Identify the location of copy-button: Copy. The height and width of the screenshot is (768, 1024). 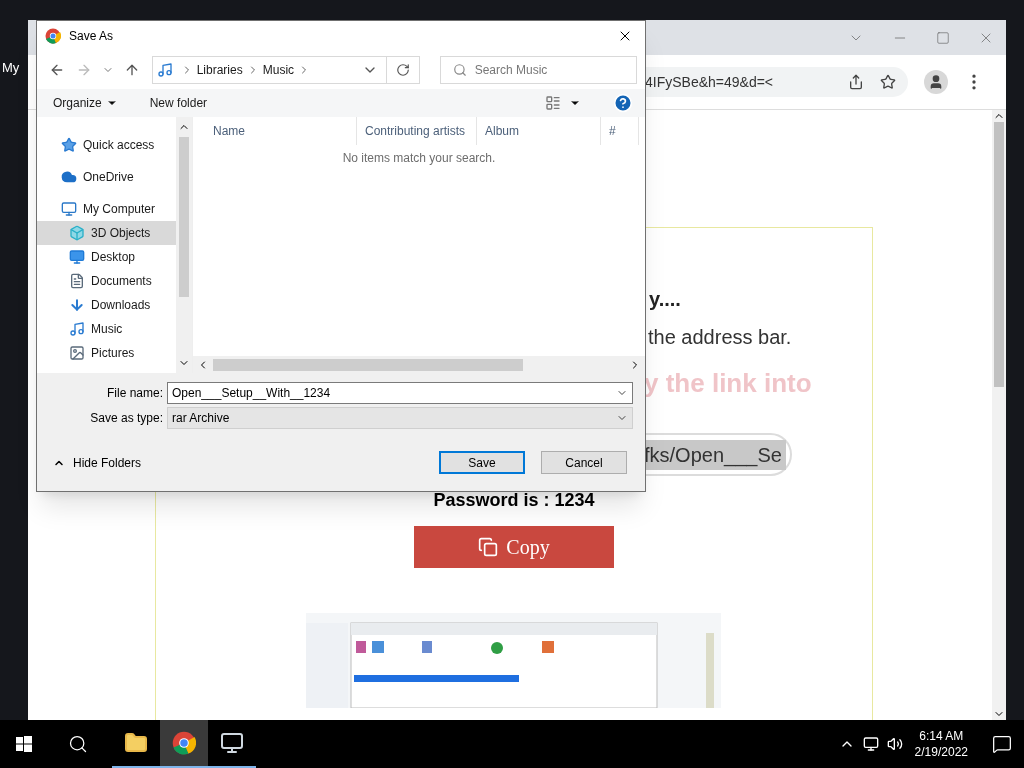
(514, 547).